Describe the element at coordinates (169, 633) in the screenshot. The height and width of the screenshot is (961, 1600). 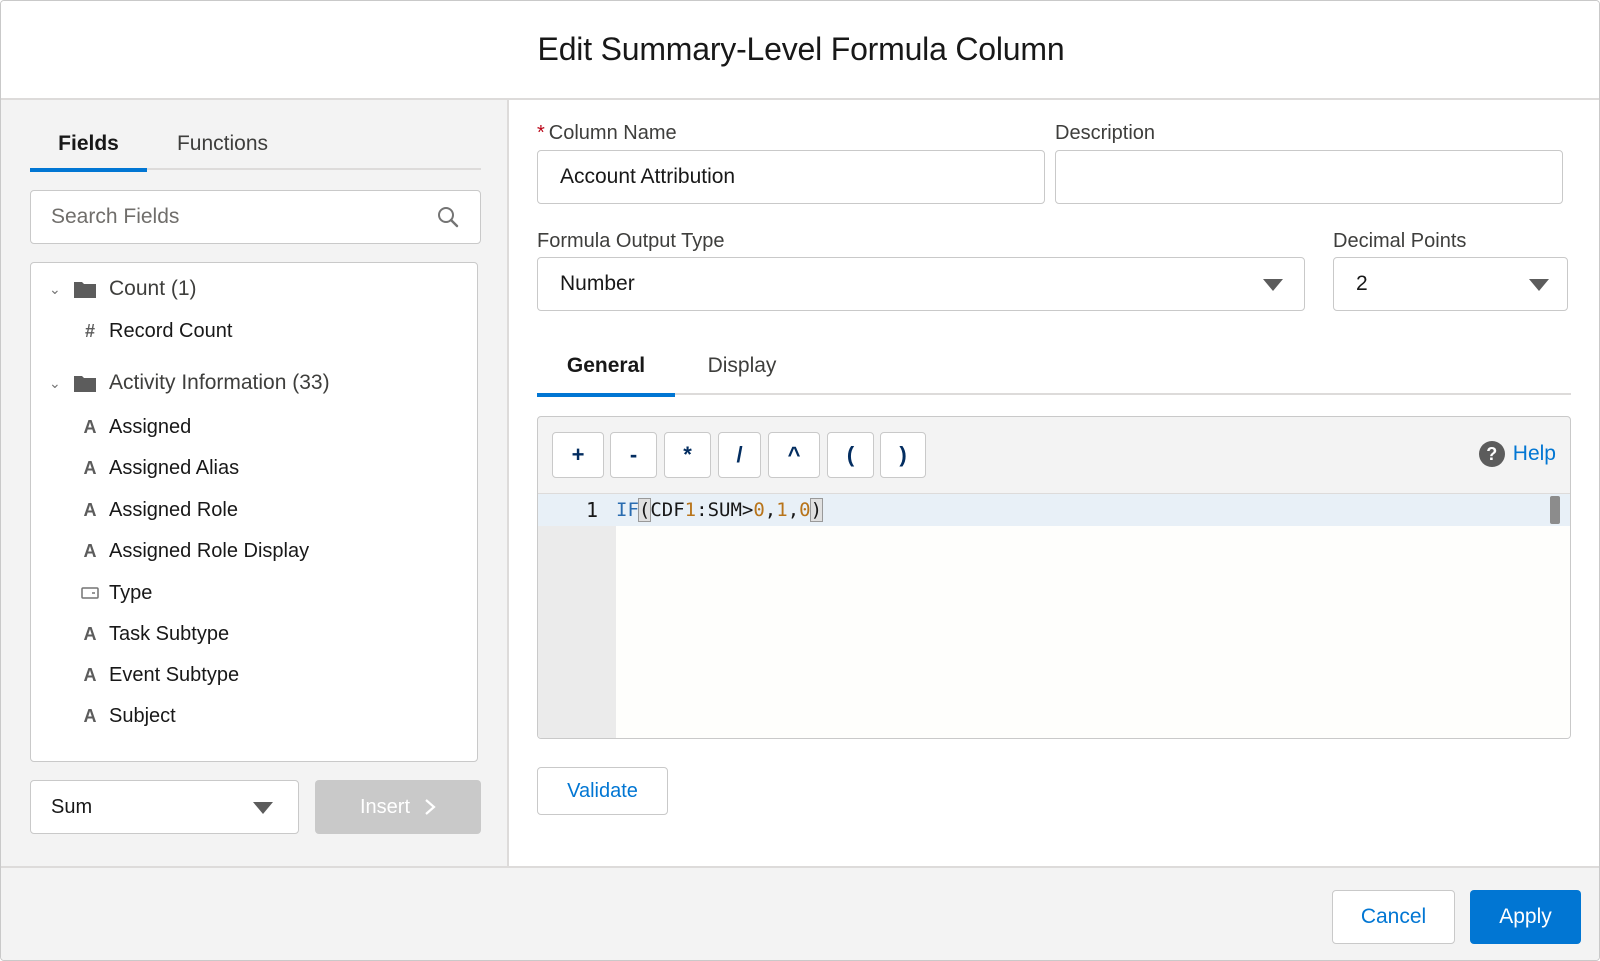
I see `field-label: Task Subtype` at that location.